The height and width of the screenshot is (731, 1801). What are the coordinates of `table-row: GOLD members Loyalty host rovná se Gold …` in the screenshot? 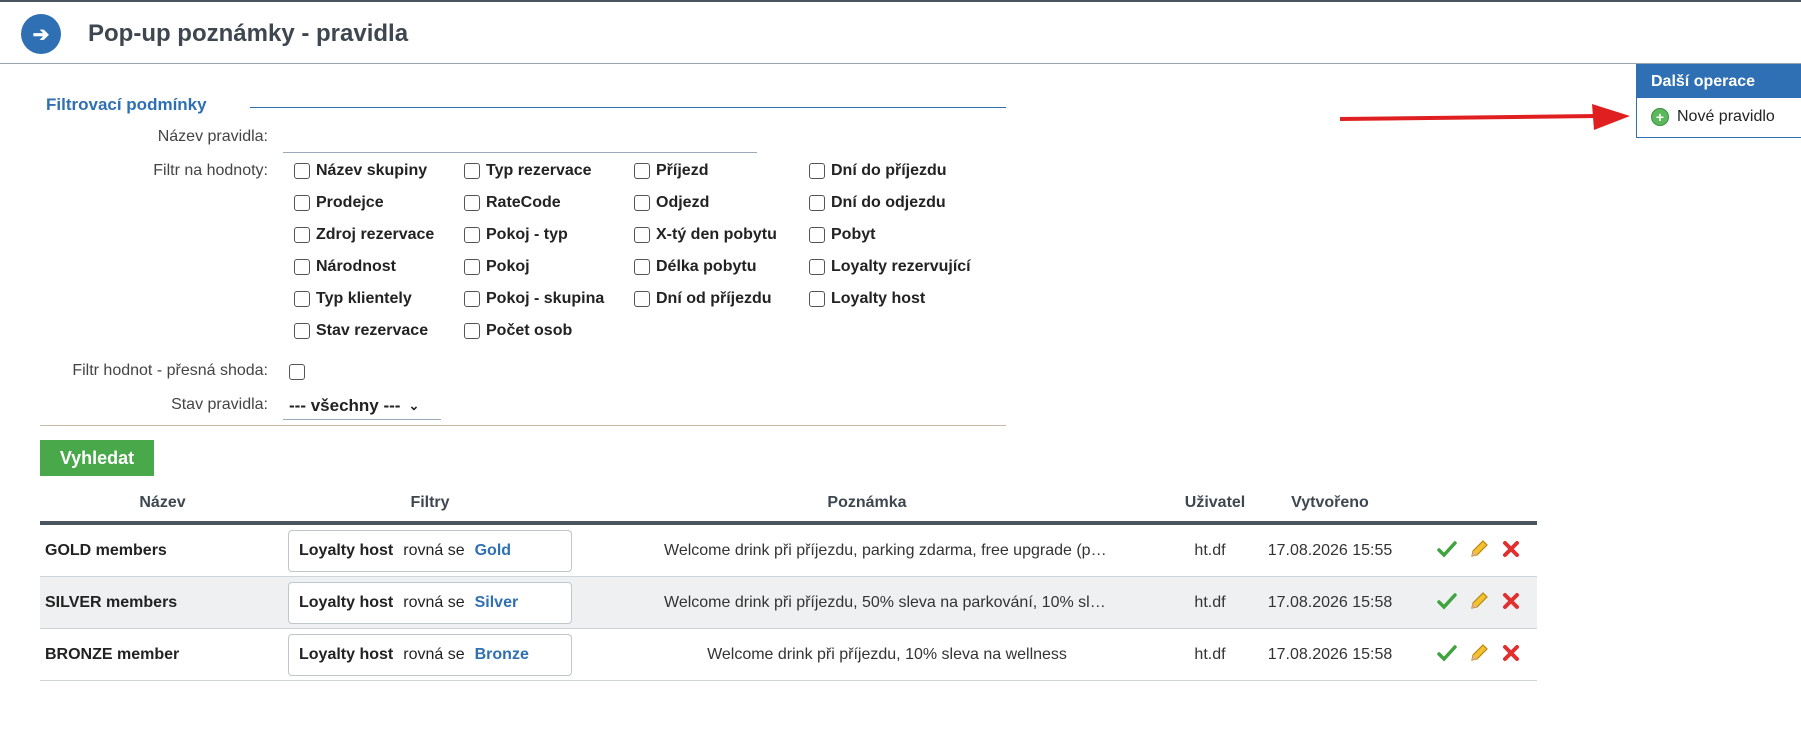 It's located at (788, 551).